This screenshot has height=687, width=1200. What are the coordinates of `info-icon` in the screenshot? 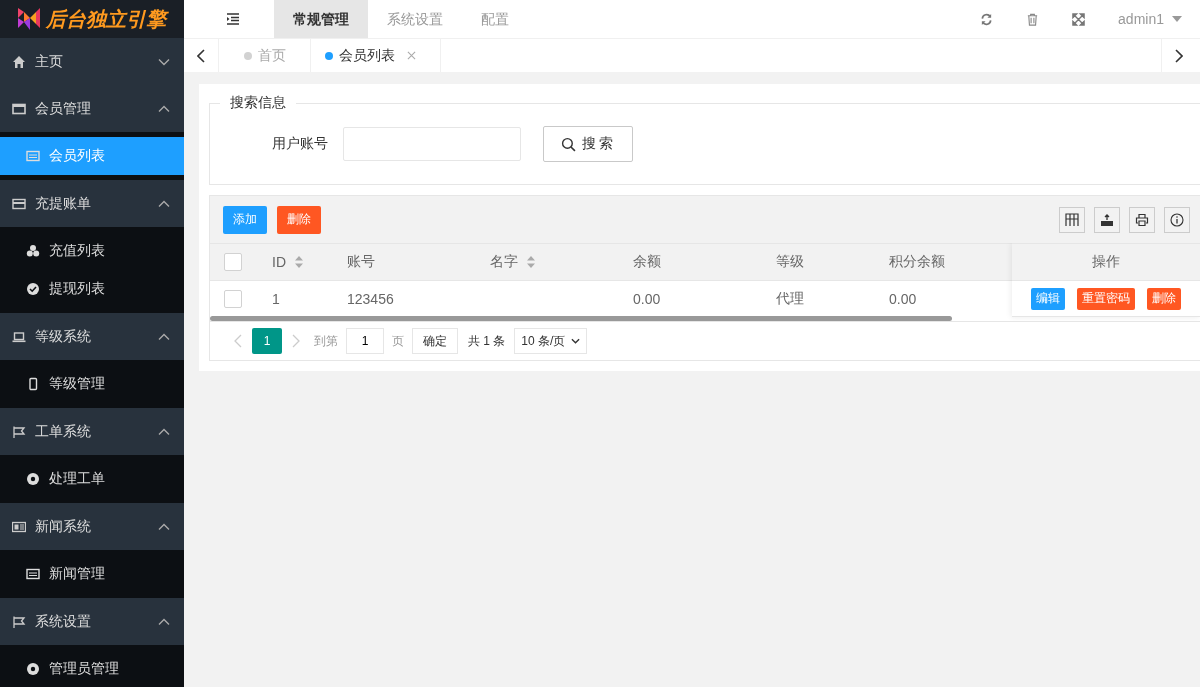 It's located at (1177, 219).